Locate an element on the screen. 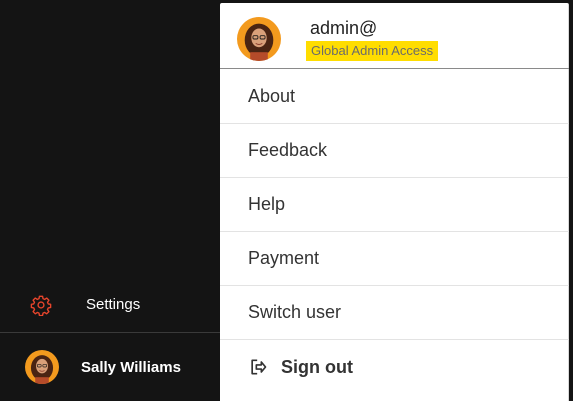 The width and height of the screenshot is (573, 401). user-name: Sally Williams is located at coordinates (131, 367).